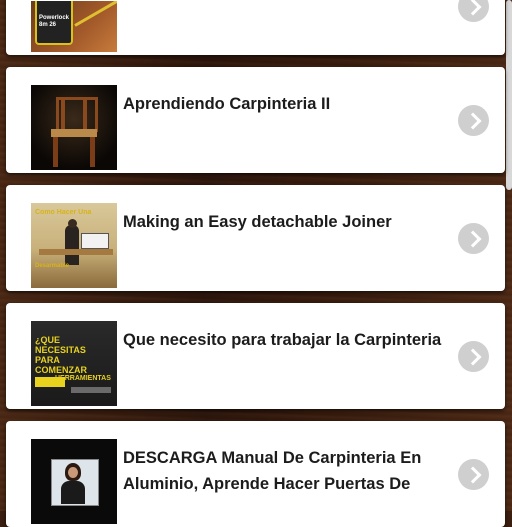  I want to click on presenter-thumbnail, so click(74, 481).